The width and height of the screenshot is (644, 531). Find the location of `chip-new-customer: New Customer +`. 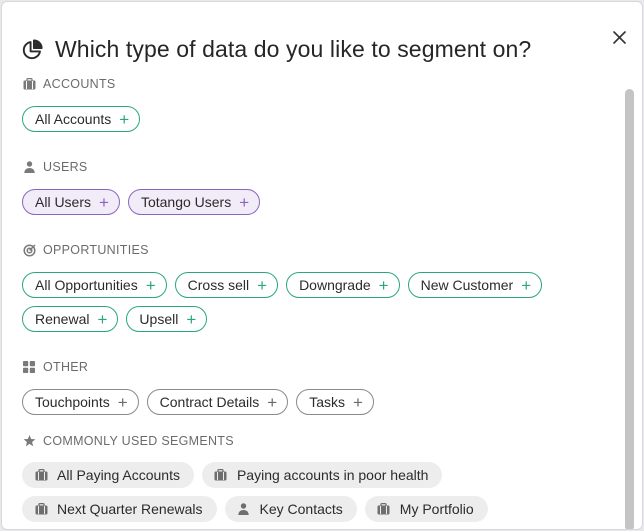

chip-new-customer: New Customer + is located at coordinates (475, 285).